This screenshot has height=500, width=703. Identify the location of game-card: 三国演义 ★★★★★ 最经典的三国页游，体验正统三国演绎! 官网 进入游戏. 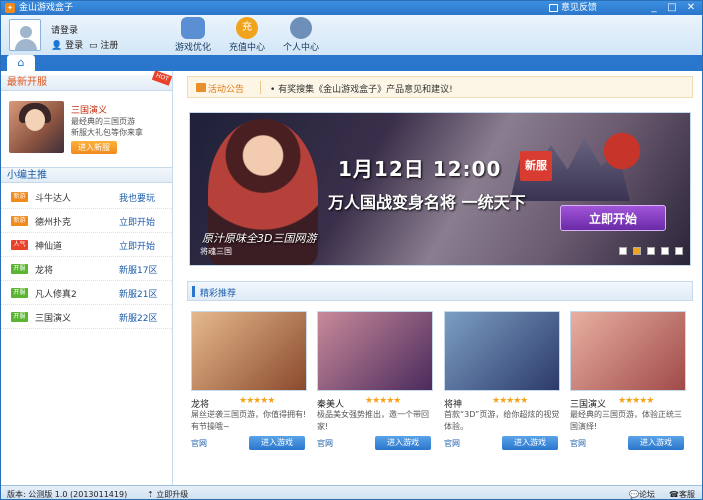
(626, 381).